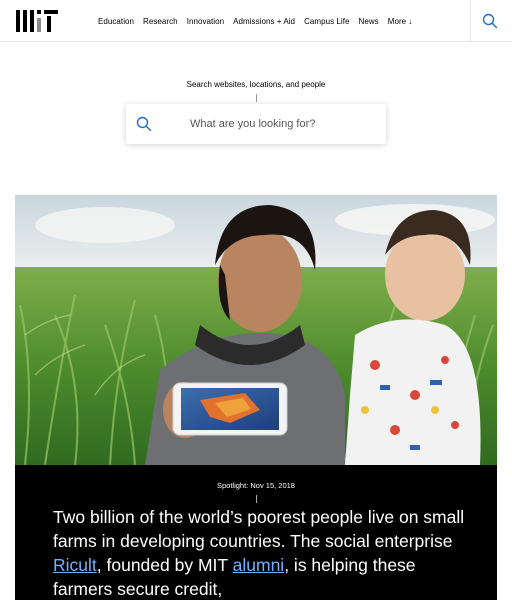  What do you see at coordinates (369, 21) in the screenshot?
I see `nav-news: News` at bounding box center [369, 21].